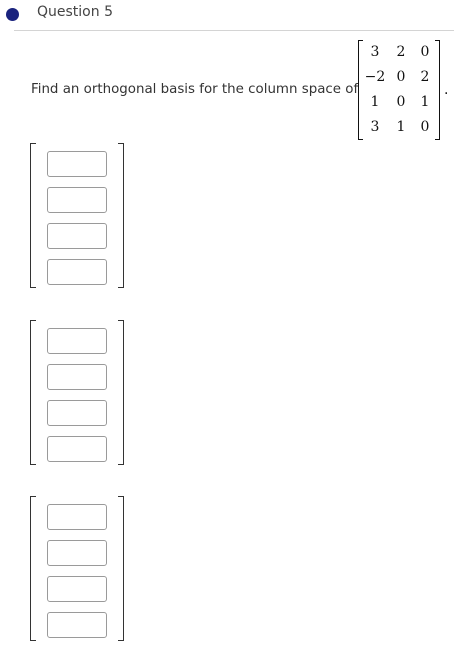 The width and height of the screenshot is (454, 659). What do you see at coordinates (227, 15) in the screenshot?
I see `question-header: Question 5` at bounding box center [227, 15].